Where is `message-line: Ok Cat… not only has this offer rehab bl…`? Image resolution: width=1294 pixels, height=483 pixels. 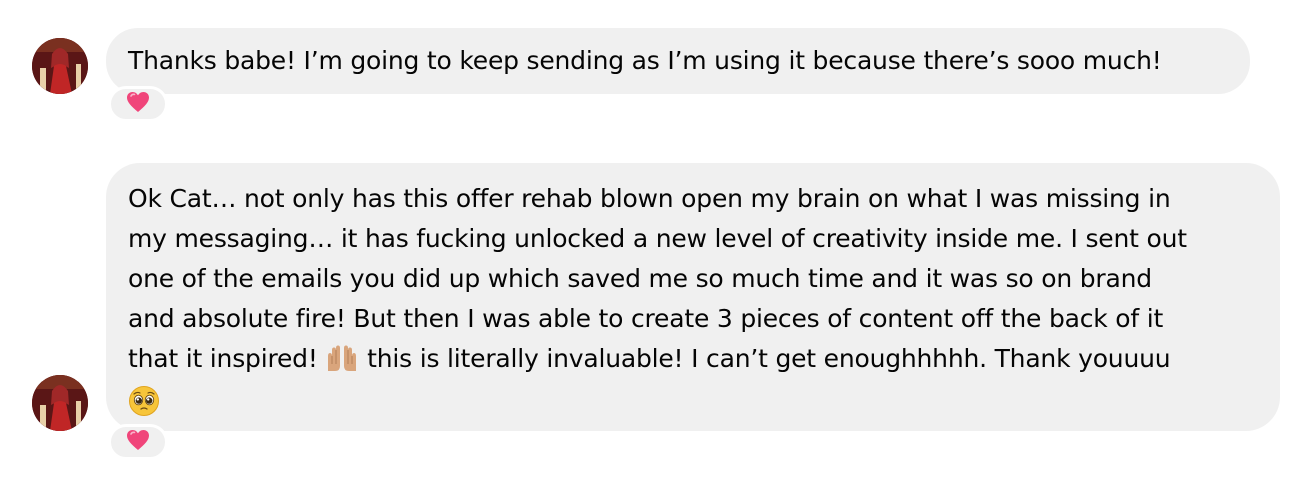
message-line: Ok Cat… not only has this offer rehab bl… is located at coordinates (649, 198).